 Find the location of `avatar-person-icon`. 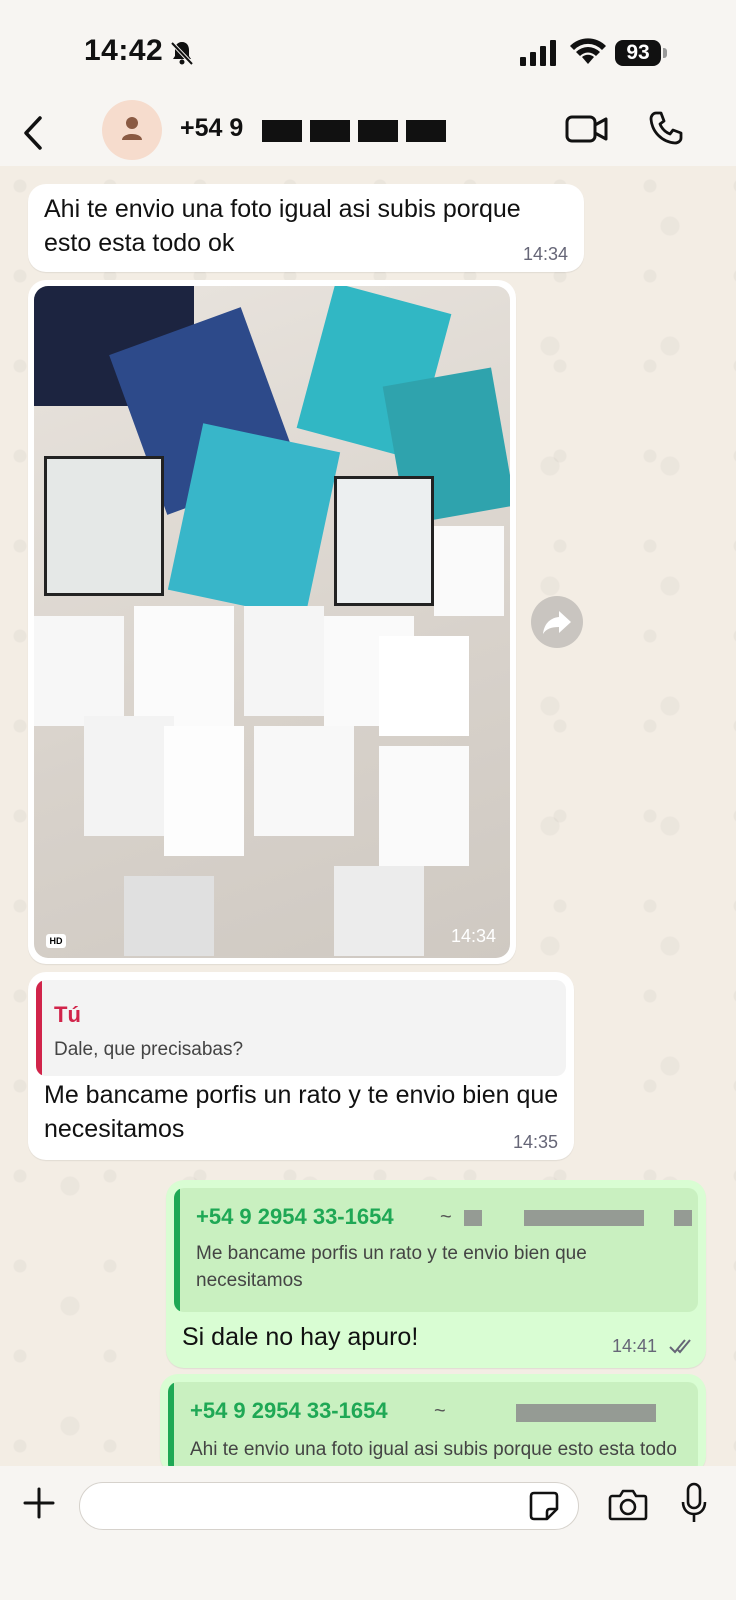

avatar-person-icon is located at coordinates (132, 128).